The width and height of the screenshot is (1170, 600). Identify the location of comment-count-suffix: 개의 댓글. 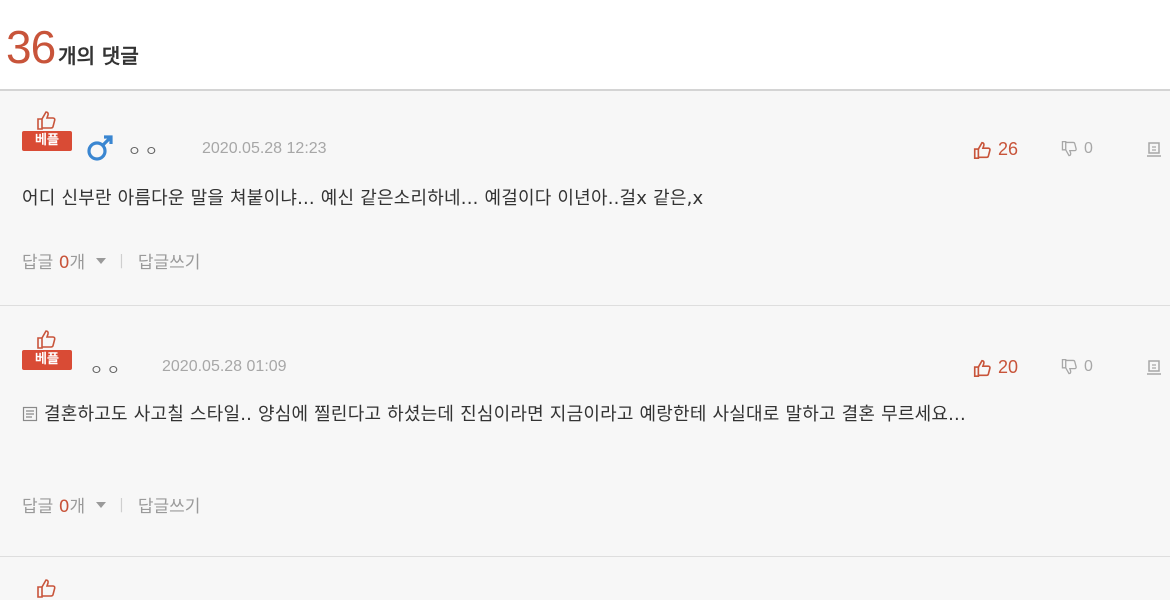
(98, 56).